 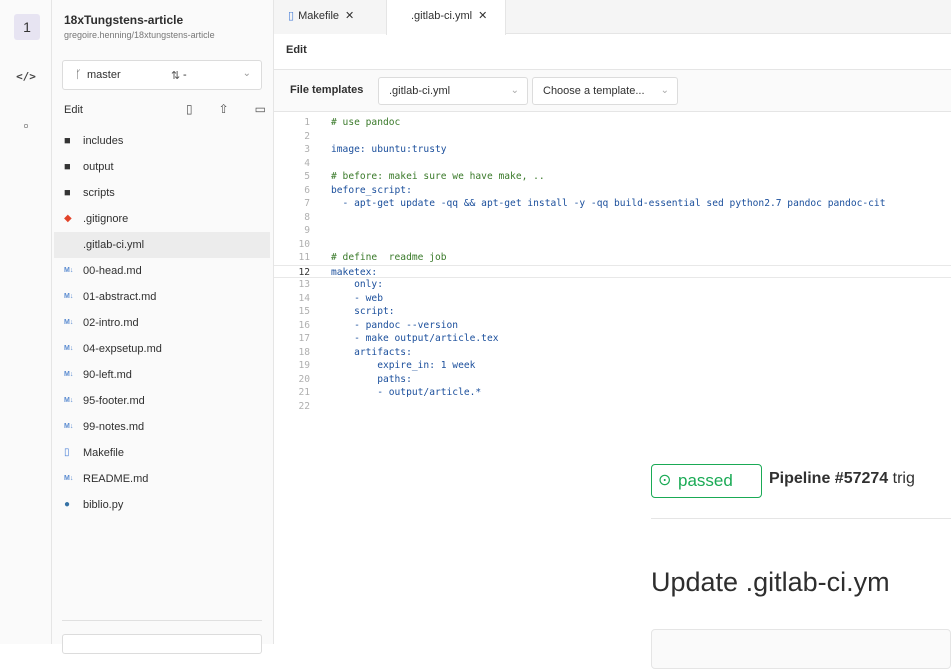 What do you see at coordinates (107, 375) in the screenshot?
I see `file-label: 90-left.md` at bounding box center [107, 375].